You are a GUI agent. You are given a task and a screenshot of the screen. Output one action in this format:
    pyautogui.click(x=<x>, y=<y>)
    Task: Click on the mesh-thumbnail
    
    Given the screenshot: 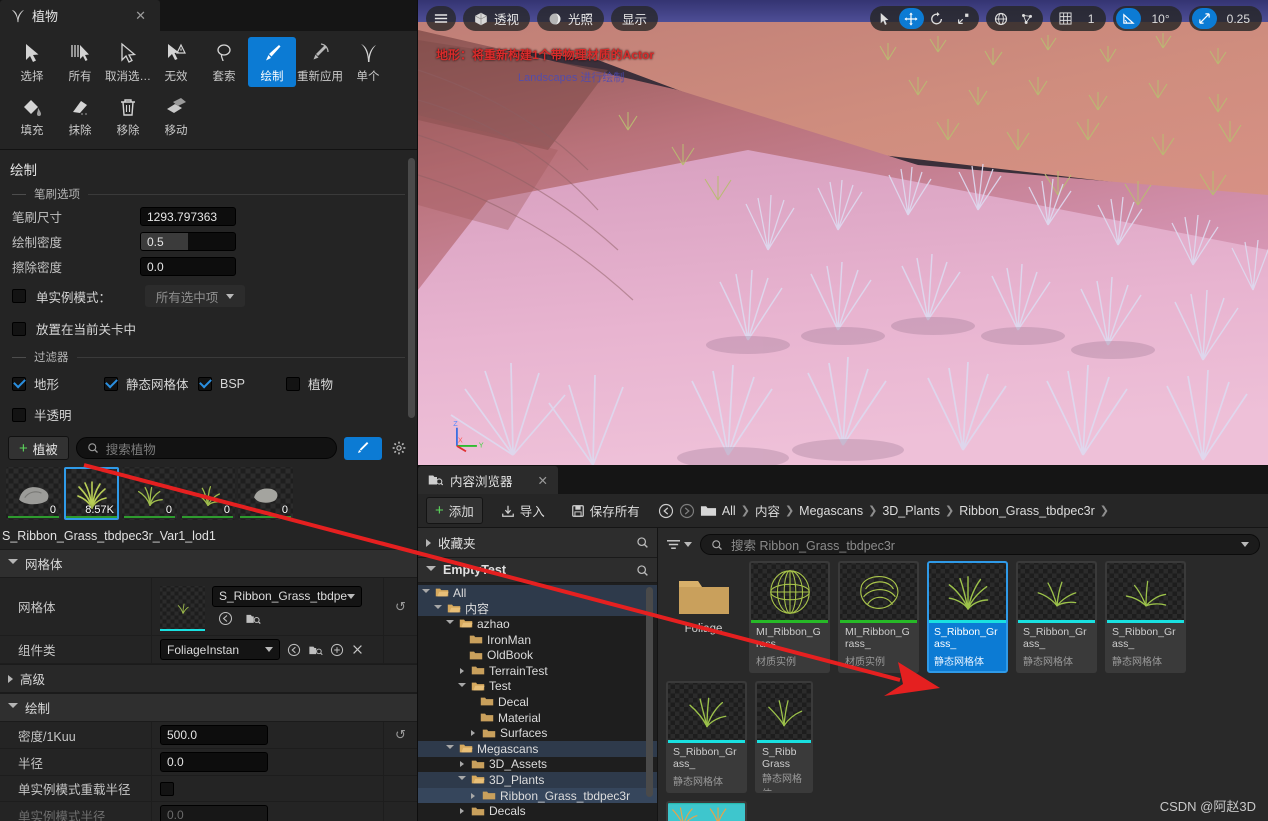 What is the action you would take?
    pyautogui.click(x=182, y=608)
    